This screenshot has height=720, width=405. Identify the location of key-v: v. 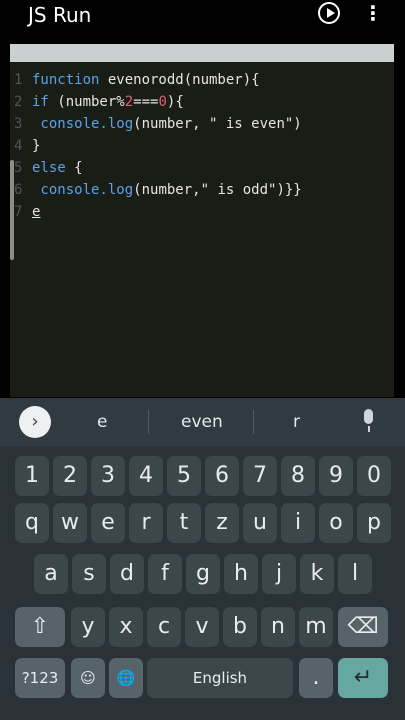
(202, 627).